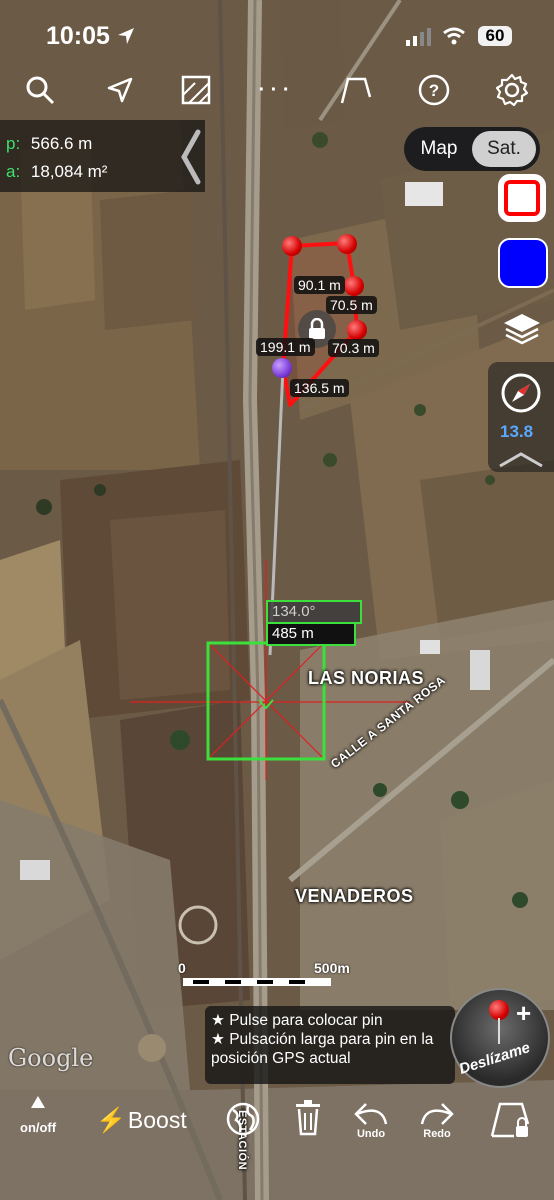 This screenshot has height=1200, width=554. What do you see at coordinates (499, 1010) in the screenshot?
I see `pin-icon` at bounding box center [499, 1010].